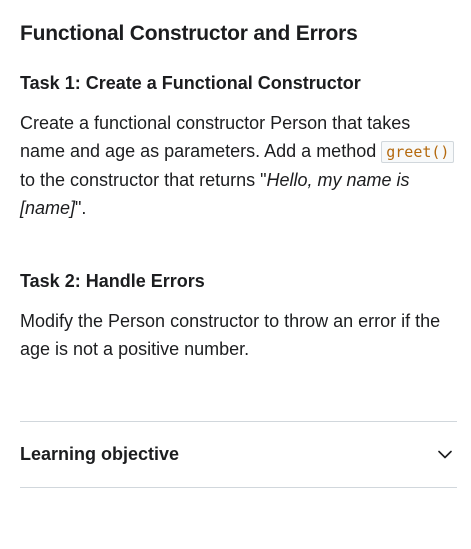  I want to click on task1-text-end: "., so click(81, 208).